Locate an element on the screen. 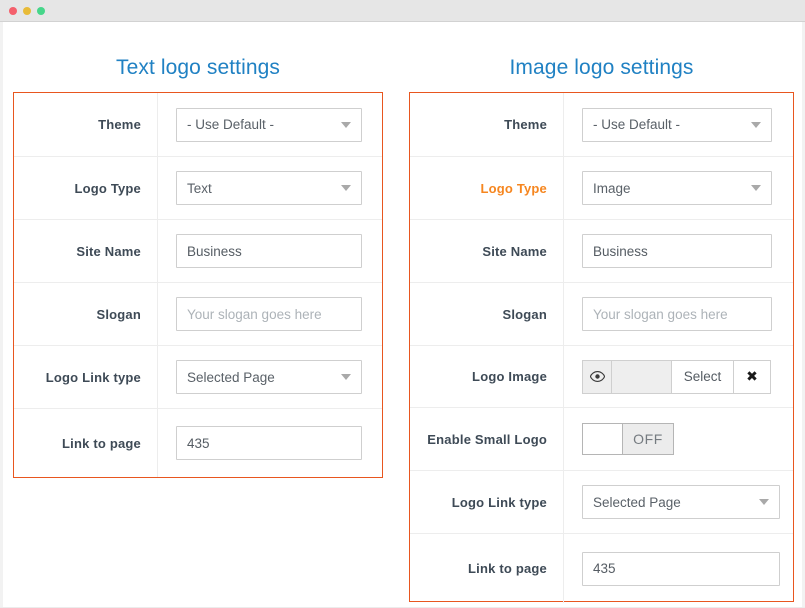 Image resolution: width=805 pixels, height=608 pixels. form-row-logo-image: Logo Image Select ✖ is located at coordinates (601, 377).